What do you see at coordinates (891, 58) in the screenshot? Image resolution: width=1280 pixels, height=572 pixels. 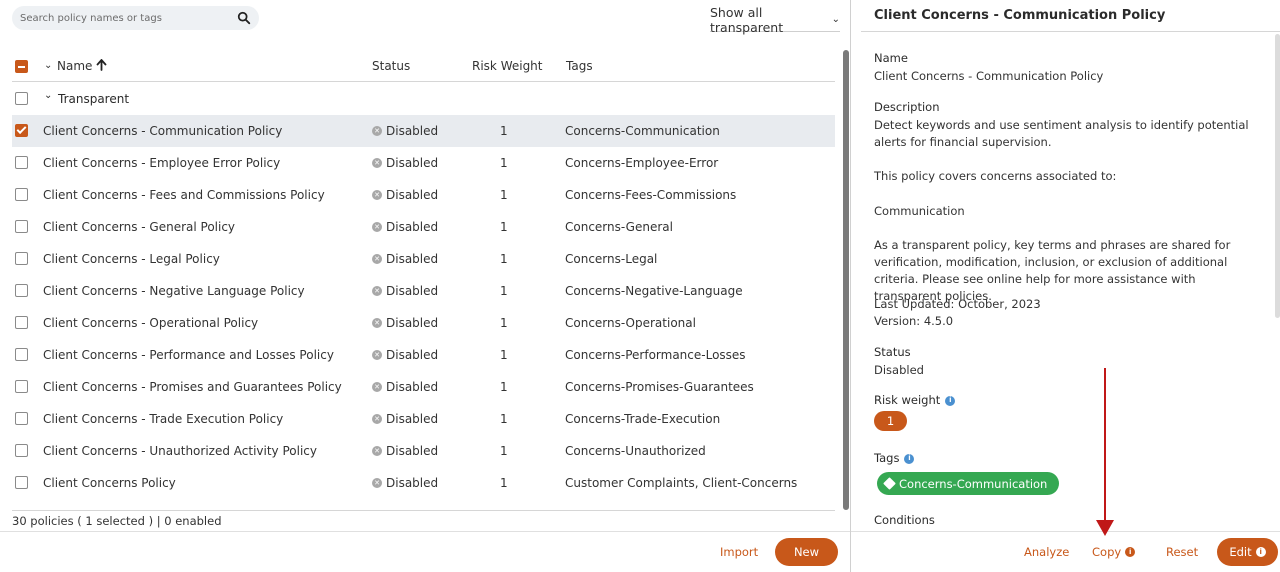 I see `name-label: Name` at bounding box center [891, 58].